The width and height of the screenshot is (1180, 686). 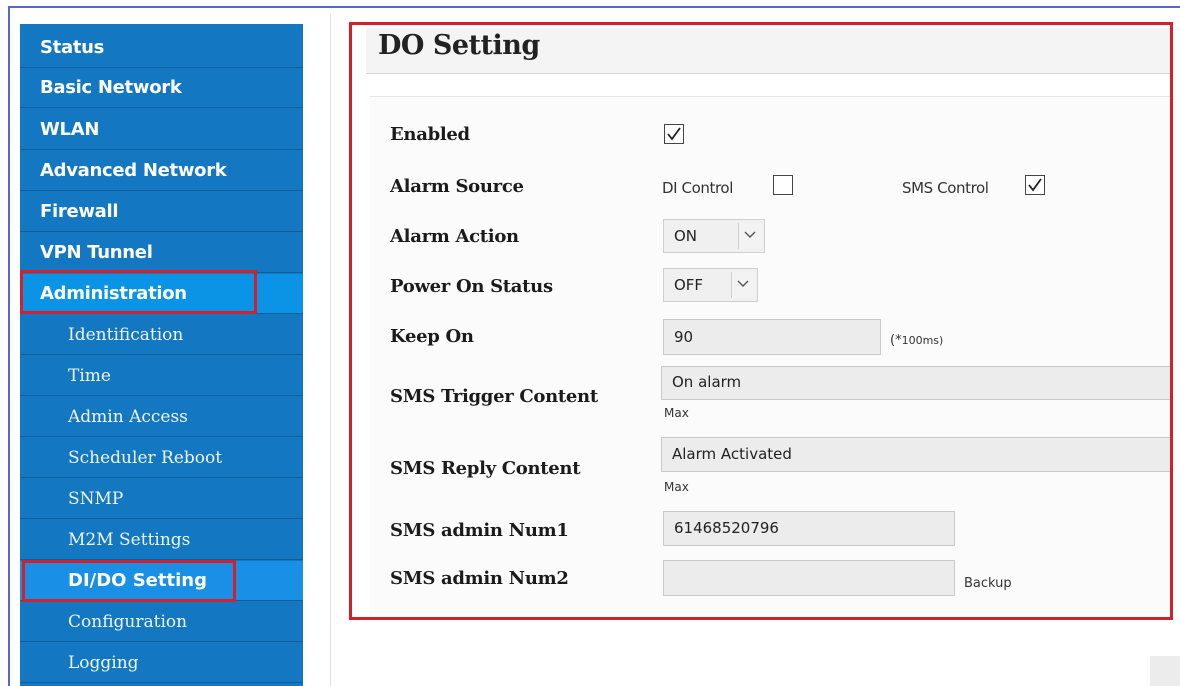 What do you see at coordinates (915, 454) in the screenshot?
I see `sms-reply-input: Alarm Activated` at bounding box center [915, 454].